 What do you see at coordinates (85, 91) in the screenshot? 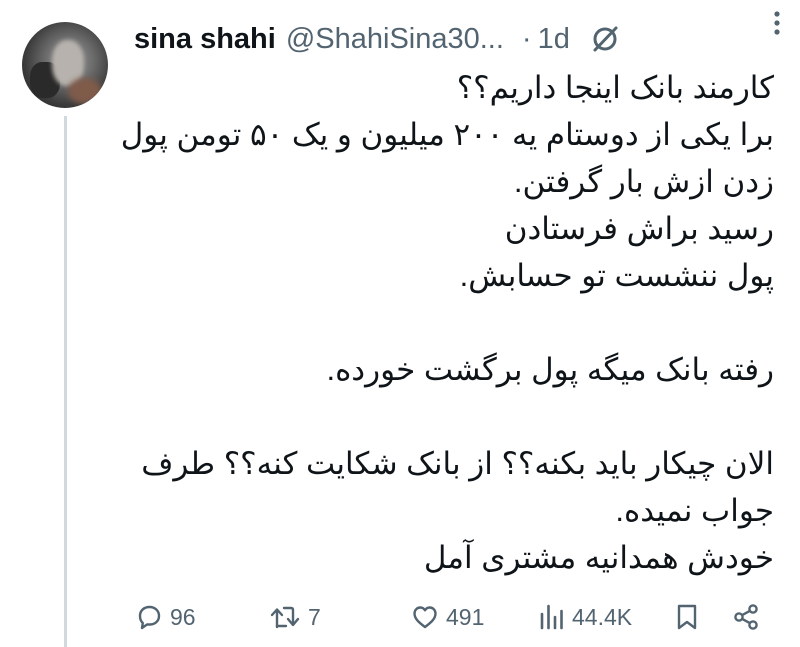
I see `avatar-blur-shape` at bounding box center [85, 91].